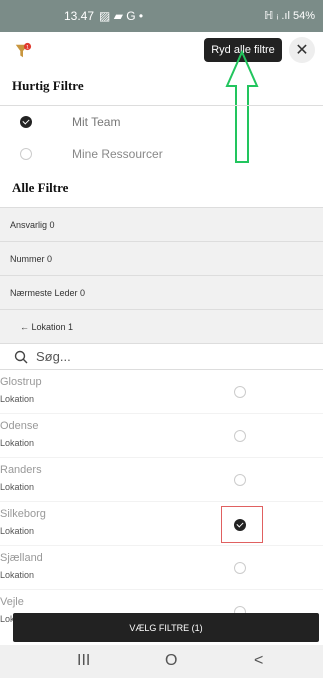  I want to click on selected-highlight-box, so click(242, 524).